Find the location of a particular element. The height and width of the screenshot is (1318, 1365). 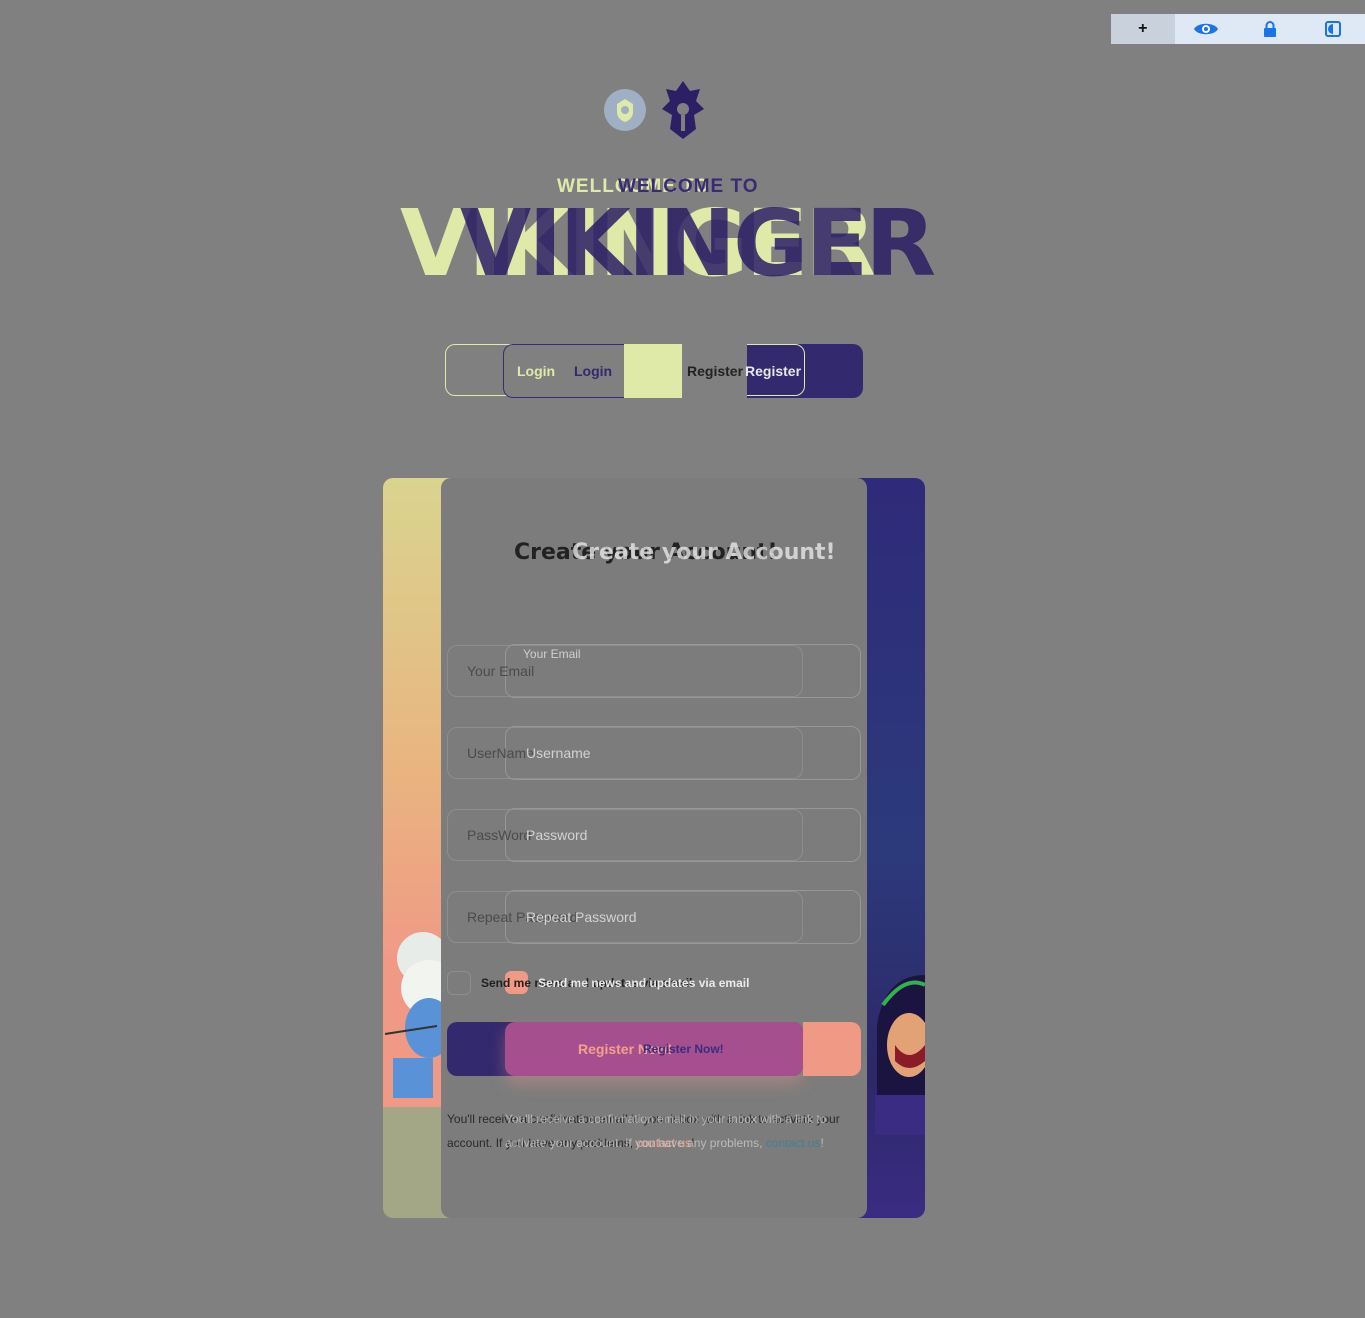

brand-logo-light is located at coordinates (625, 110).